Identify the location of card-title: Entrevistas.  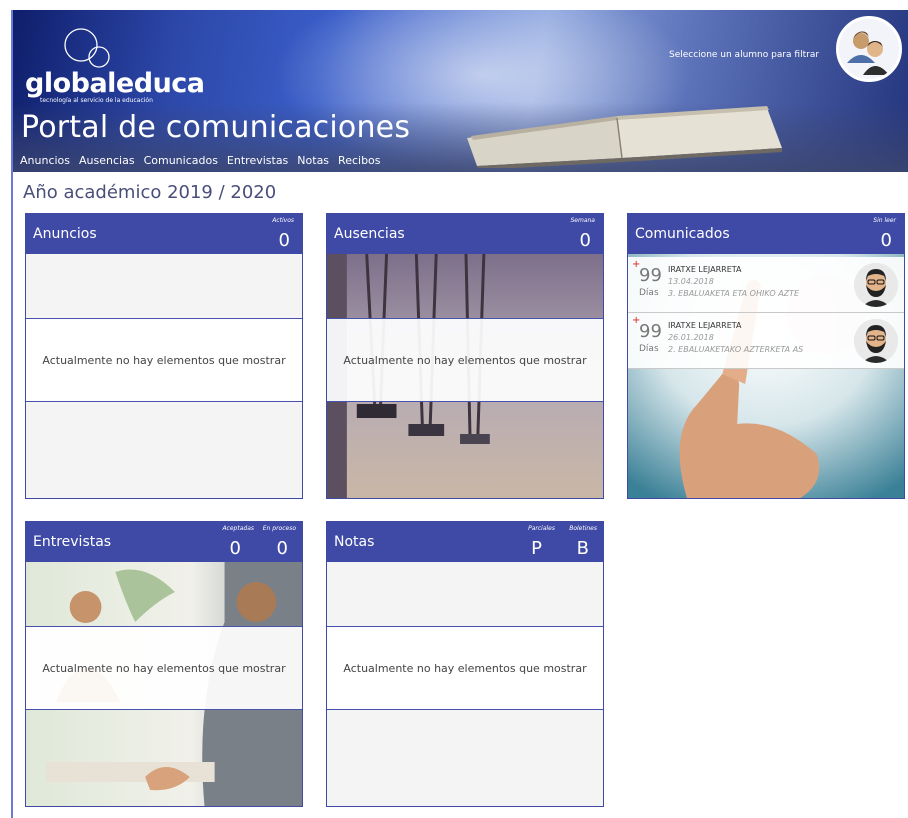
(72, 542).